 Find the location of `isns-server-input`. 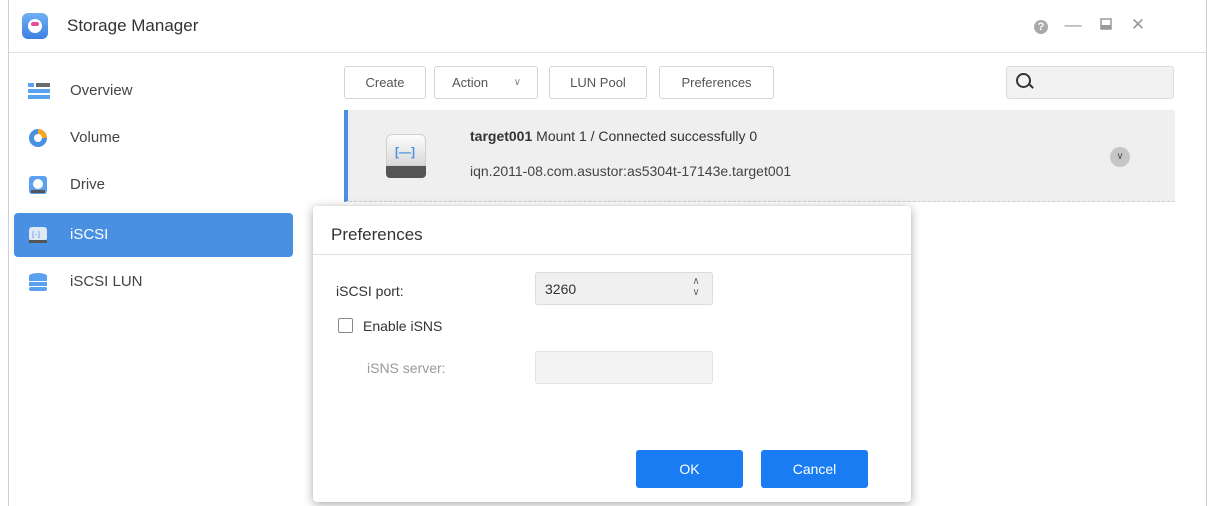

isns-server-input is located at coordinates (624, 367).